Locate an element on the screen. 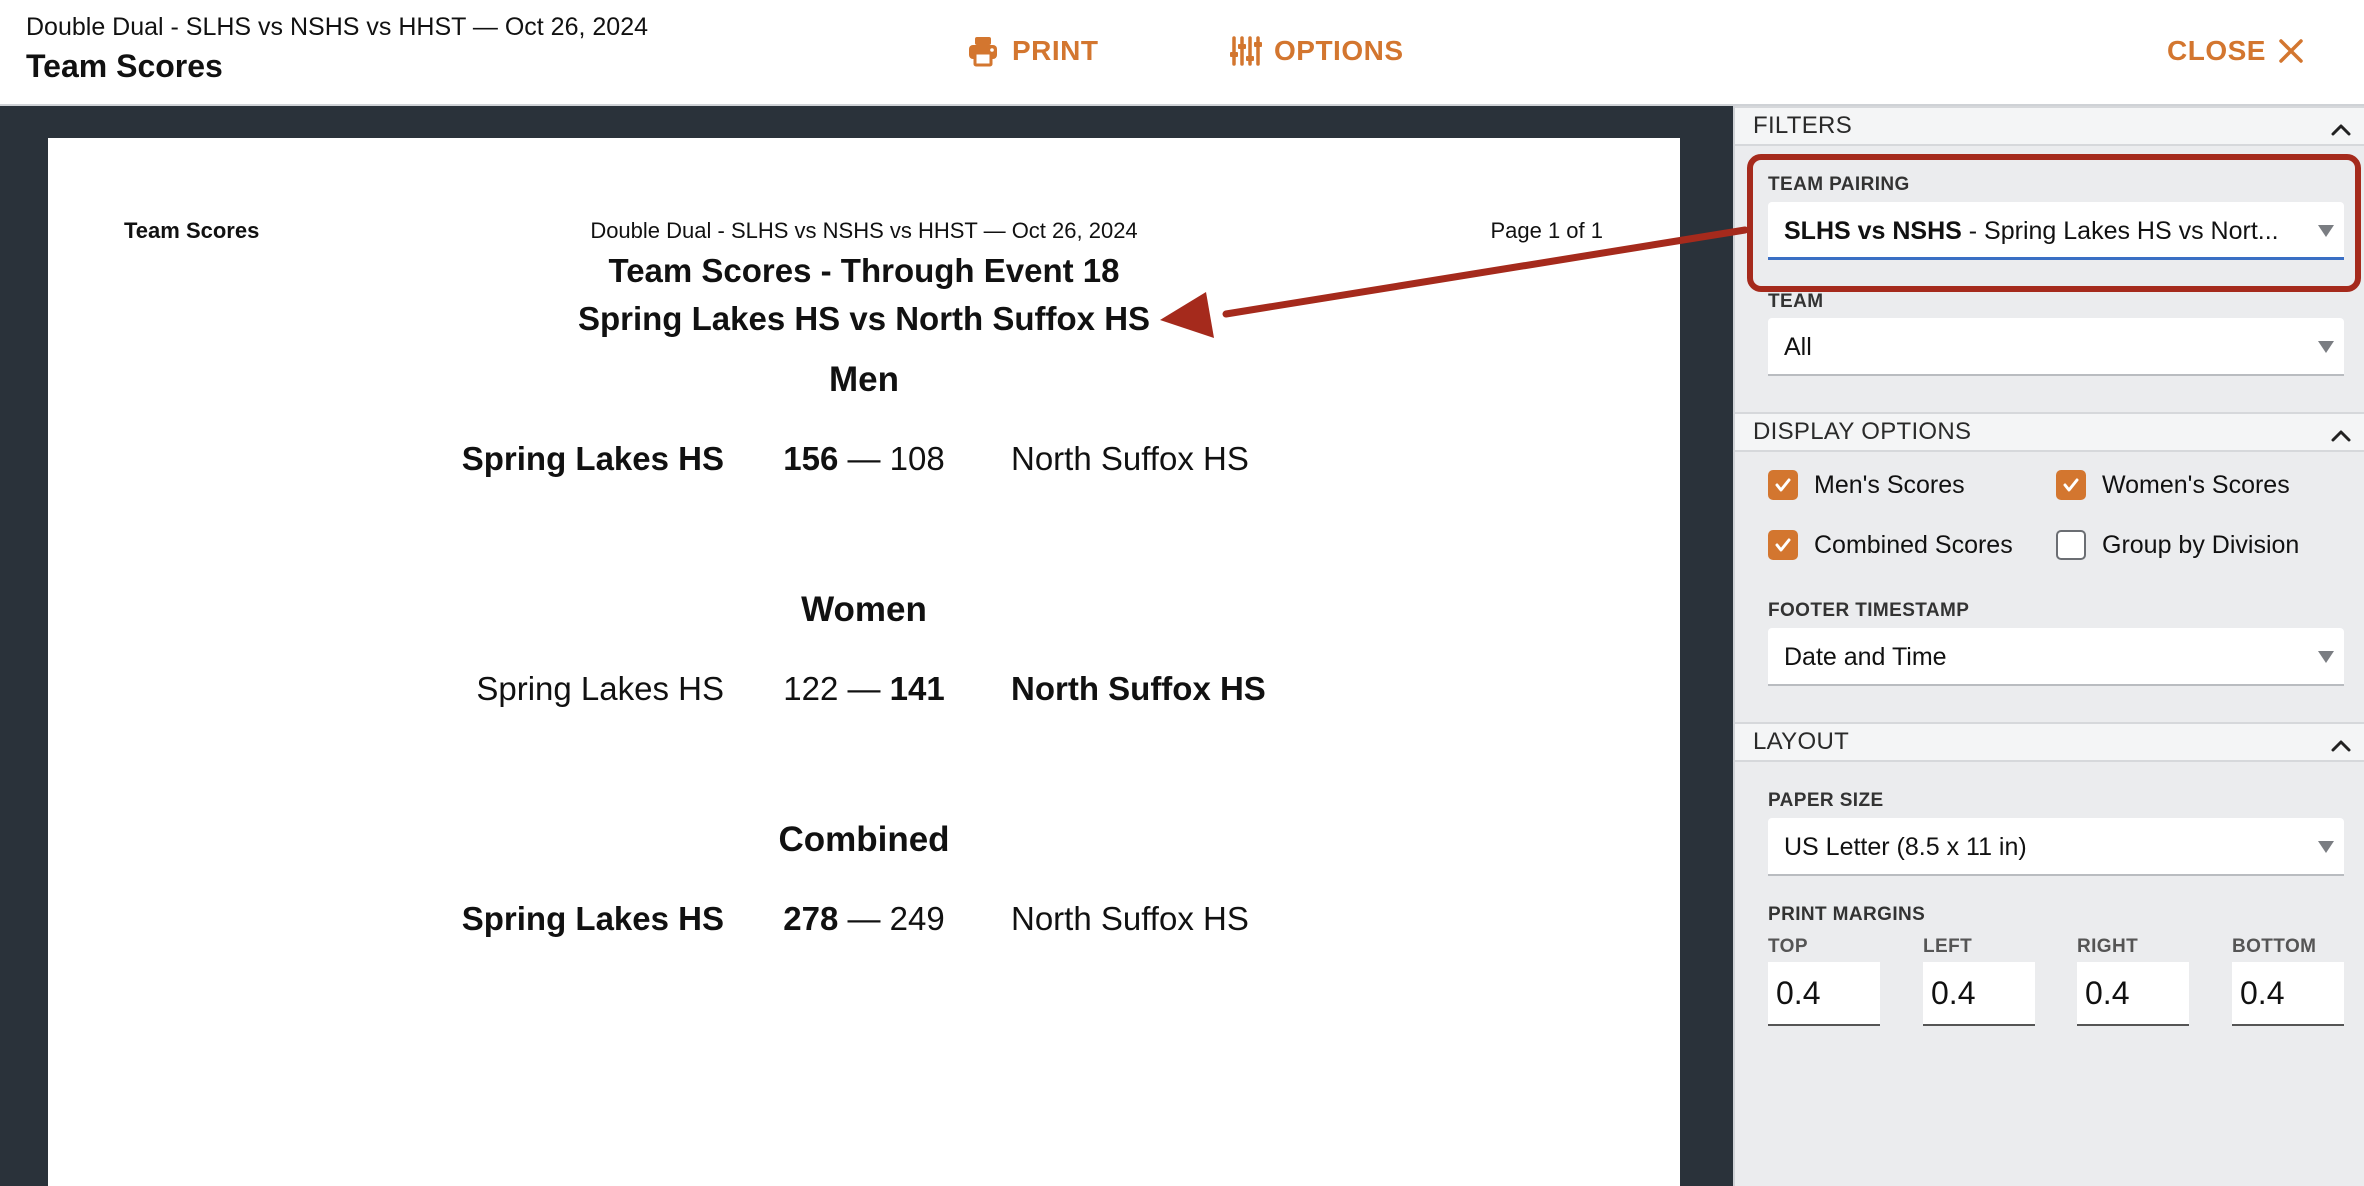 The image size is (2364, 1186). options-label: OPTIONS is located at coordinates (1339, 50).